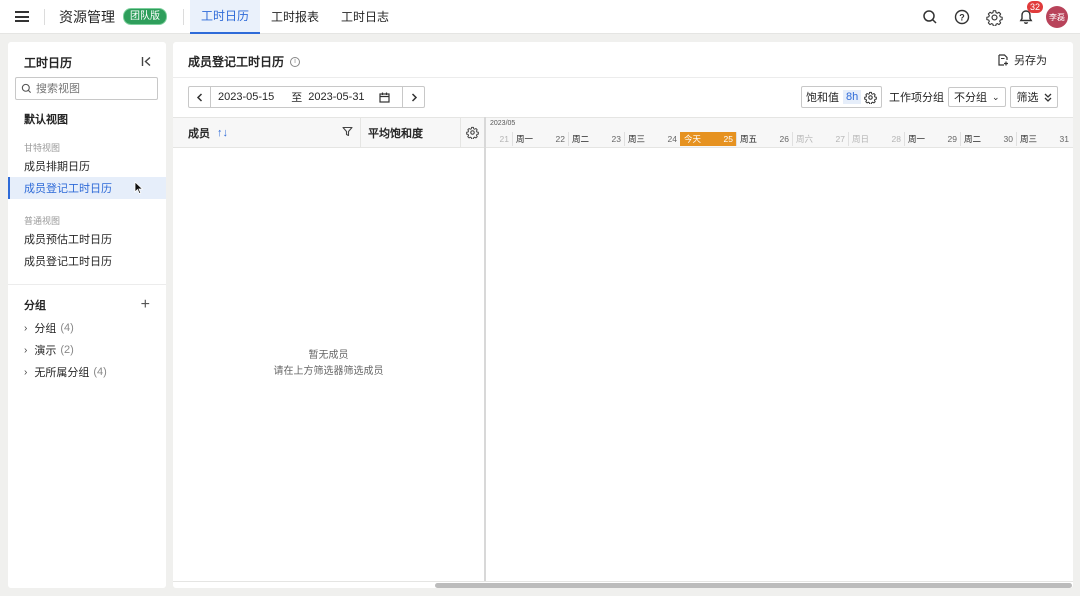  I want to click on date-range-field: 2023-05-15 至 2023-05-31, so click(306, 97).